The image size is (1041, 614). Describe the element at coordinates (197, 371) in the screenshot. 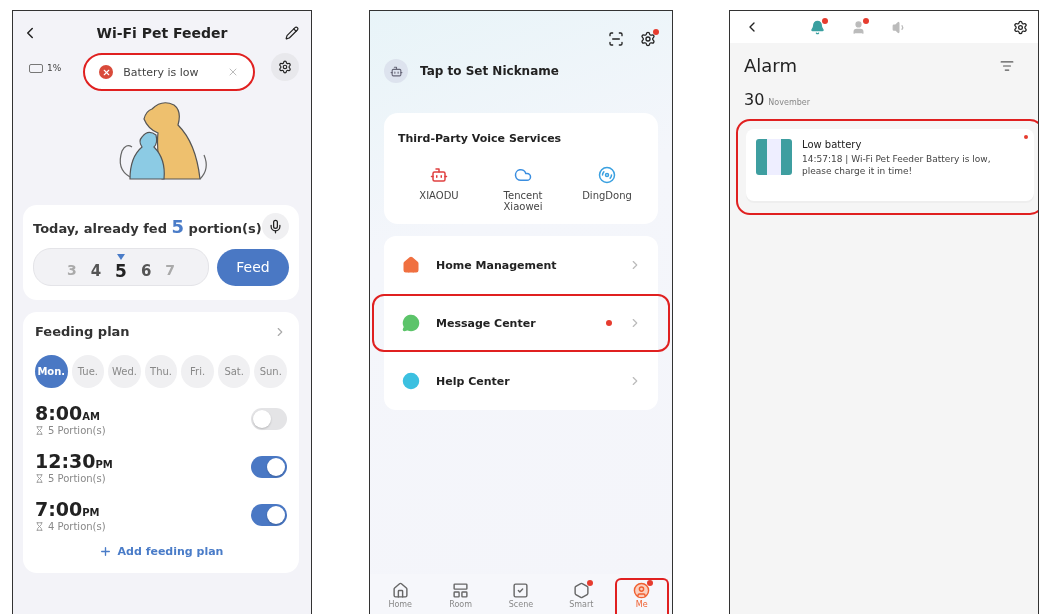

I see `day-chip: Fri.` at that location.